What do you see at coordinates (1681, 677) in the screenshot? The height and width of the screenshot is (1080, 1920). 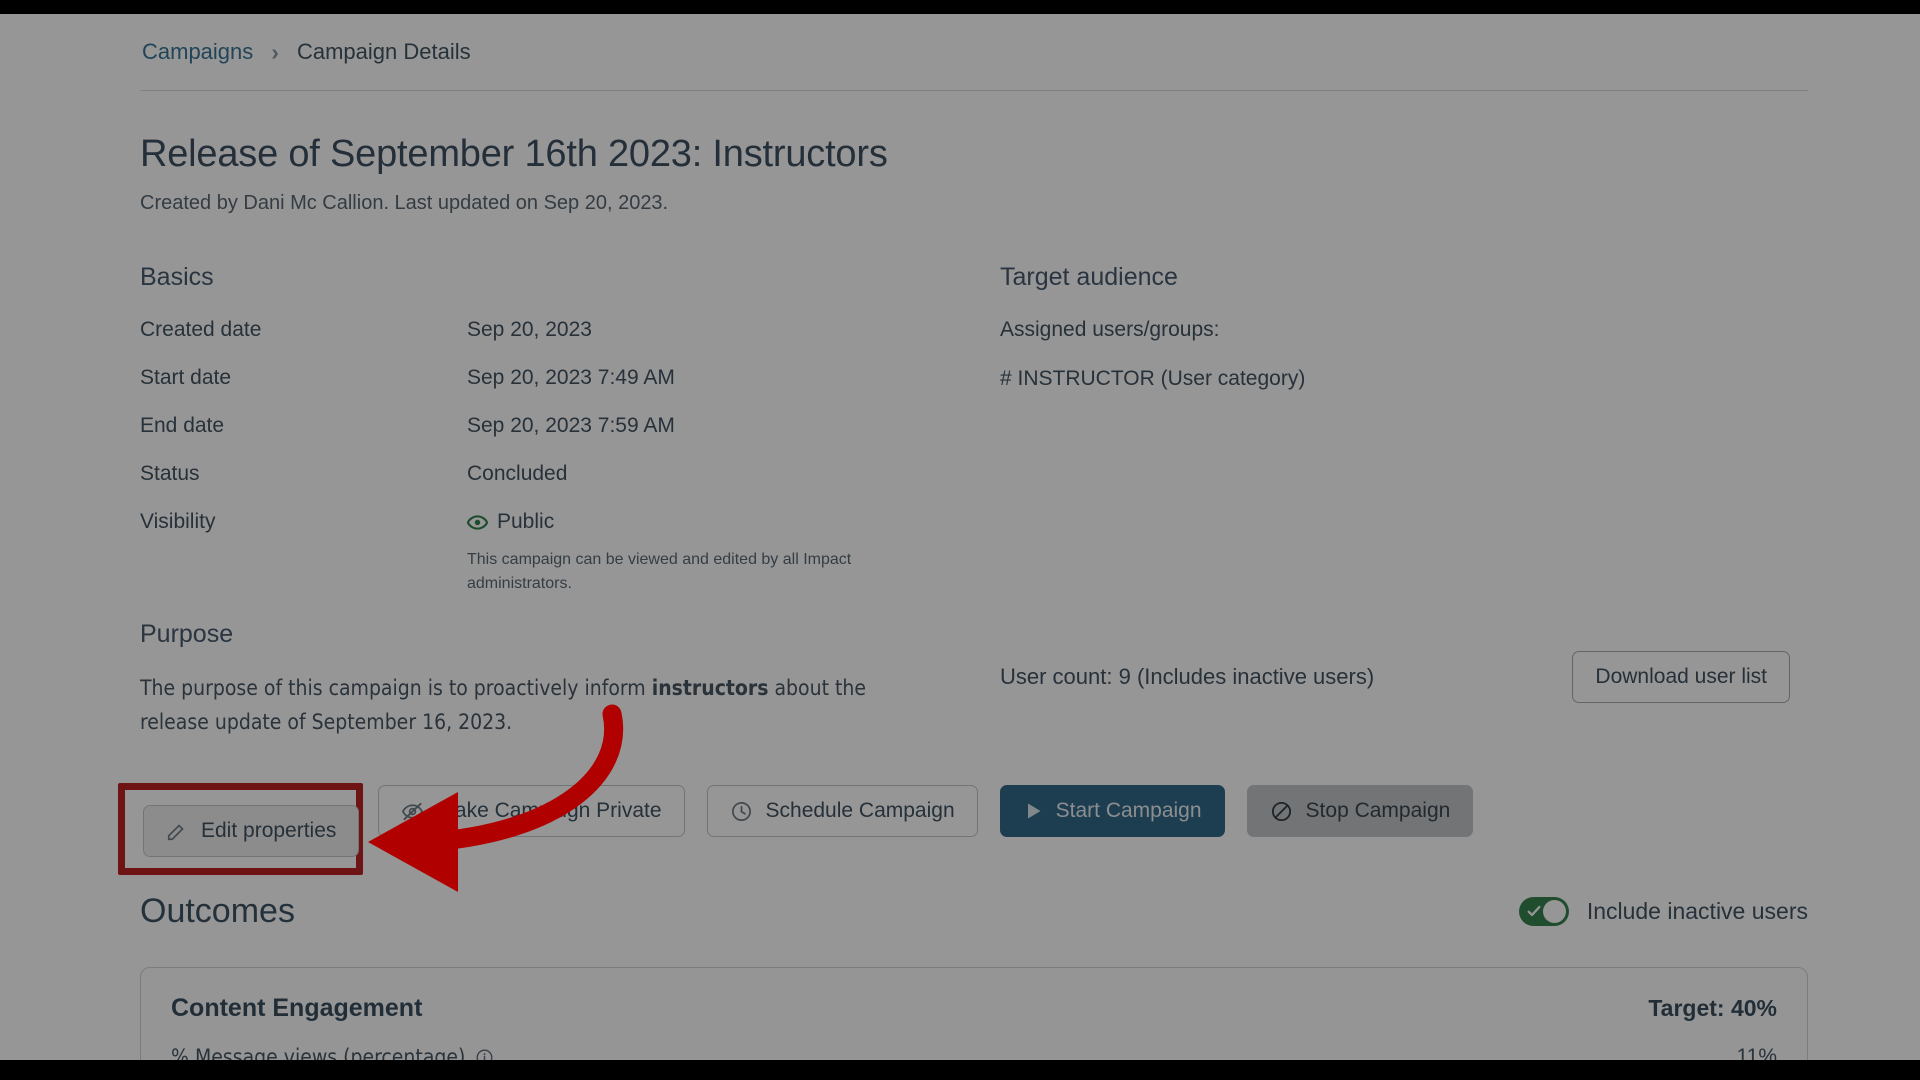 I see `download-user-list-button: Download user list` at bounding box center [1681, 677].